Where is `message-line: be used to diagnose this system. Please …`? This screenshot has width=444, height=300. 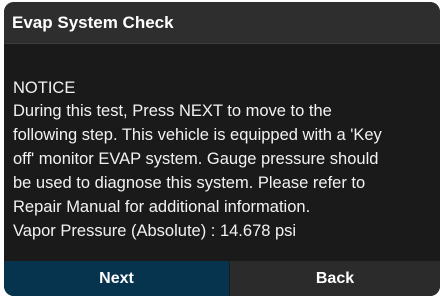 message-line: be used to diagnose this system. Please … is located at coordinates (189, 183).